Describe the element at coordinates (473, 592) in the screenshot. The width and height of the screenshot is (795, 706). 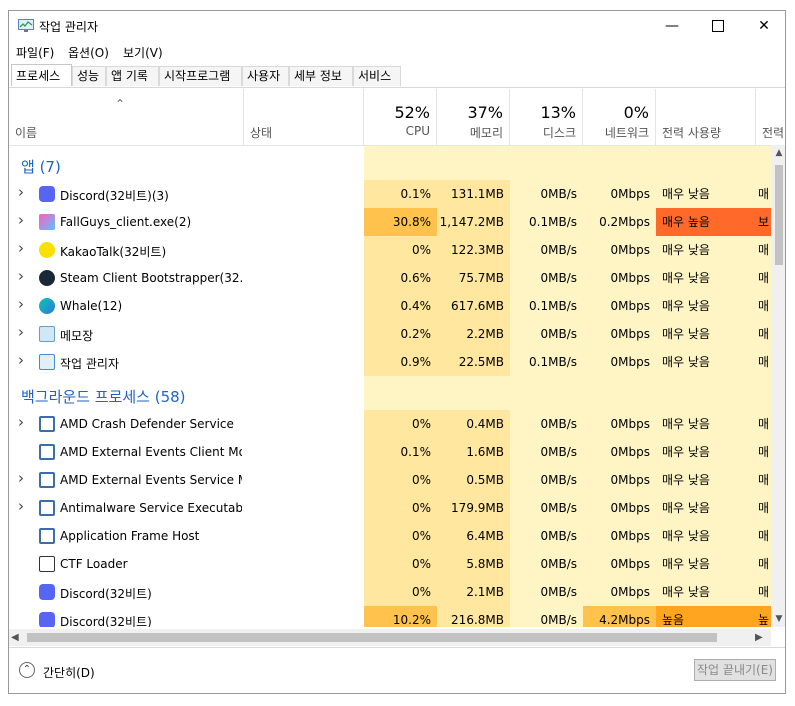
I see `memory-cell: 2.1MB` at that location.